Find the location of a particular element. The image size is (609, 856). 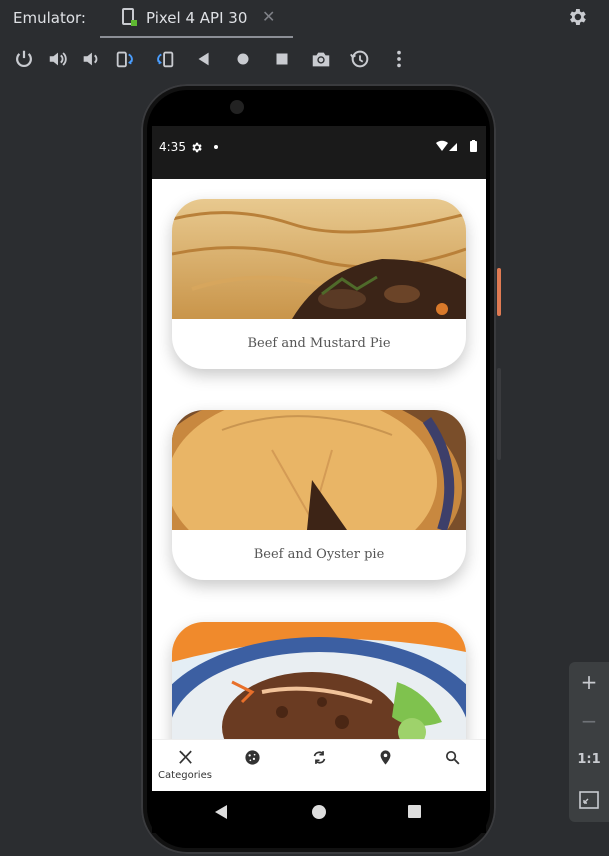

cookie-icon is located at coordinates (252, 757).